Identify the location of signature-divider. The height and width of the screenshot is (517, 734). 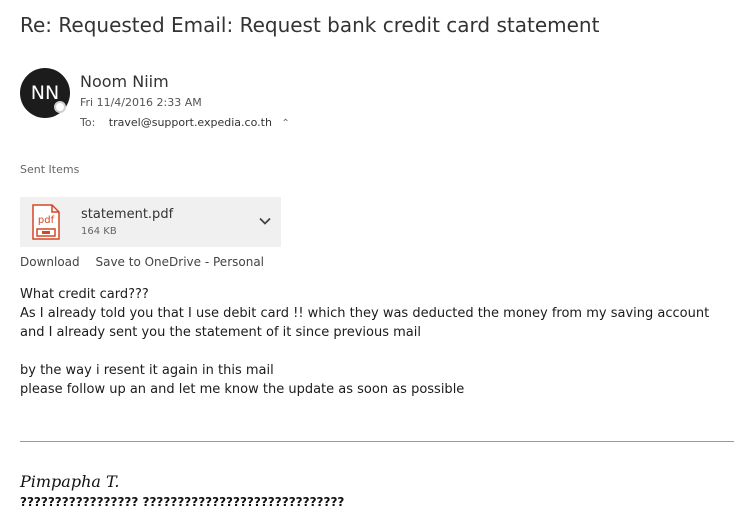
(377, 441).